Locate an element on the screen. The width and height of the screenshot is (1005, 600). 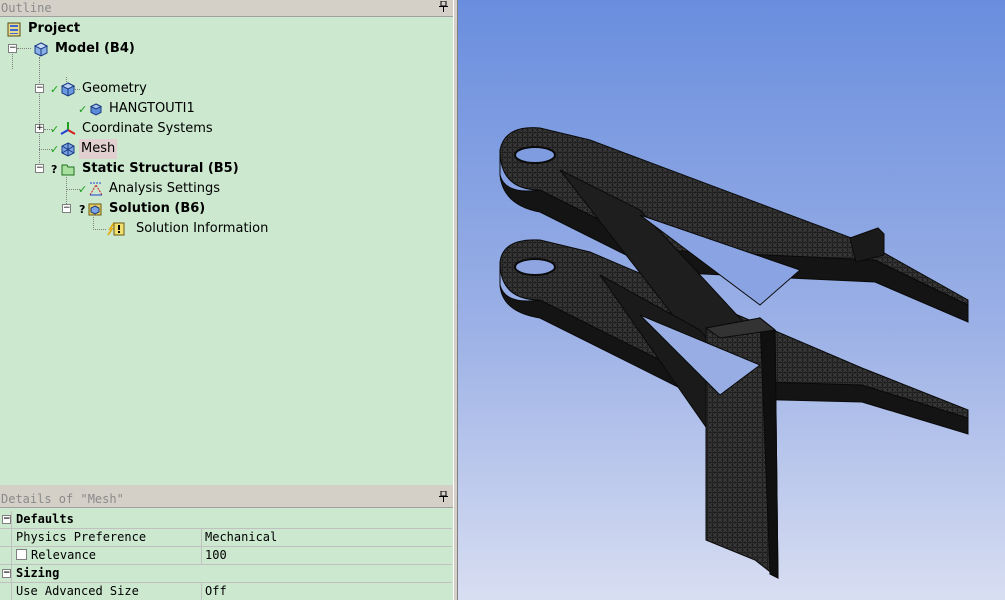
group-label: Sizing is located at coordinates (38, 573).